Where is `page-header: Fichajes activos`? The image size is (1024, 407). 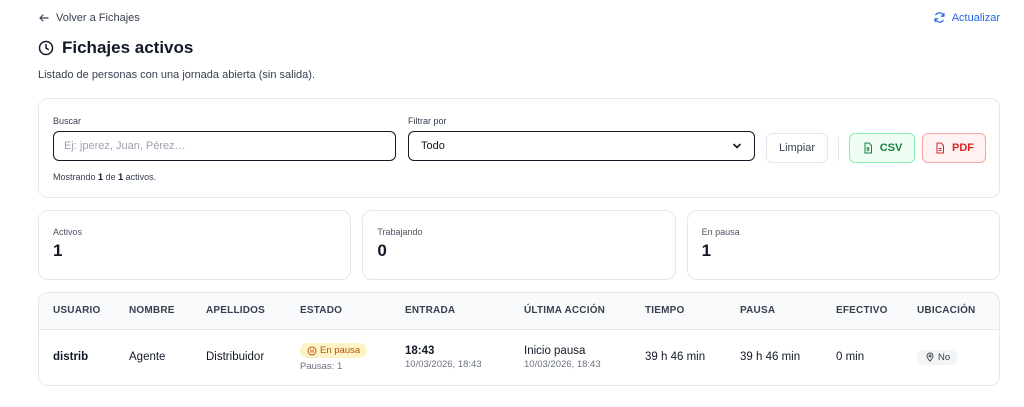
page-header: Fichajes activos is located at coordinates (519, 48).